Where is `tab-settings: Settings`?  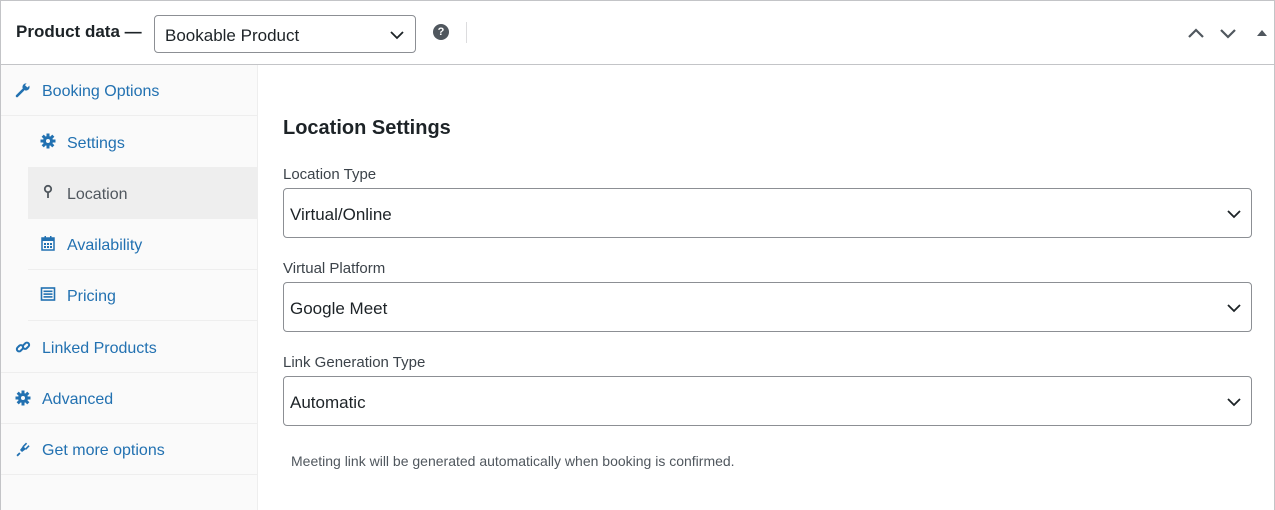
tab-settings: Settings is located at coordinates (142, 142).